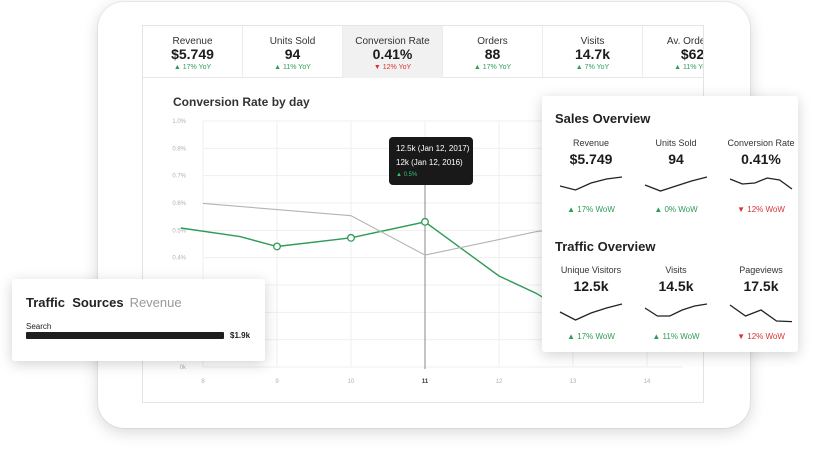  Describe the element at coordinates (410, 175) in the screenshot. I see `tooltip-change-value: 0.5%` at that location.